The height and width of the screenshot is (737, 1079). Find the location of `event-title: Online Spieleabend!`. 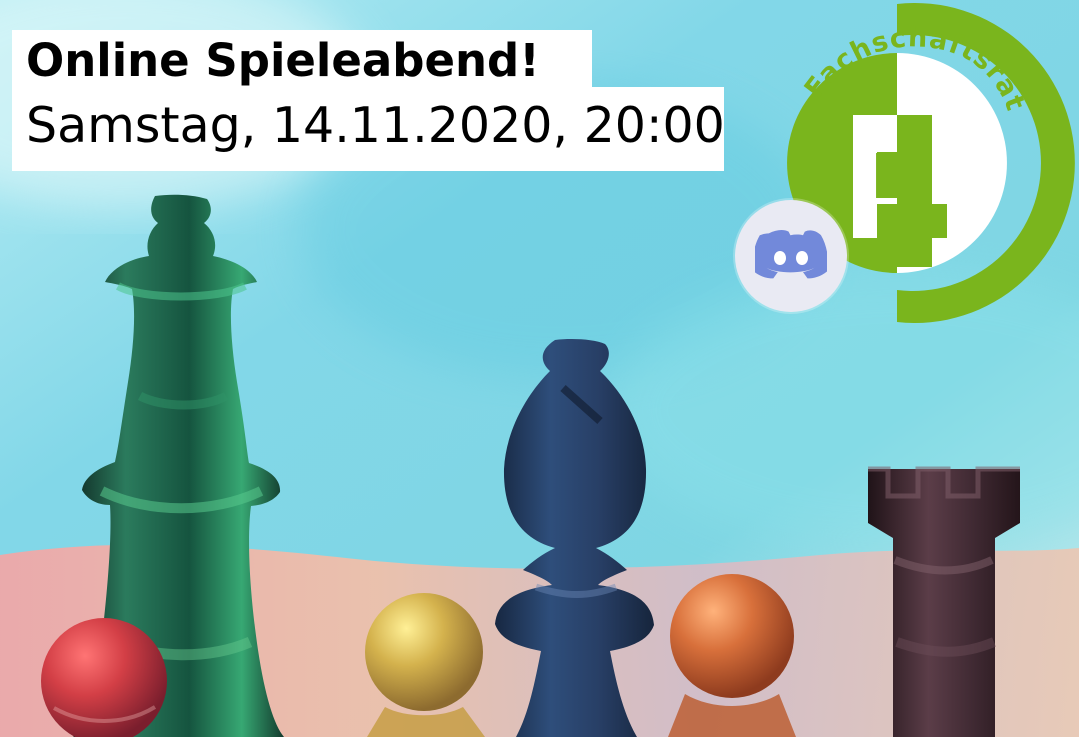

event-title: Online Spieleabend! is located at coordinates (283, 60).